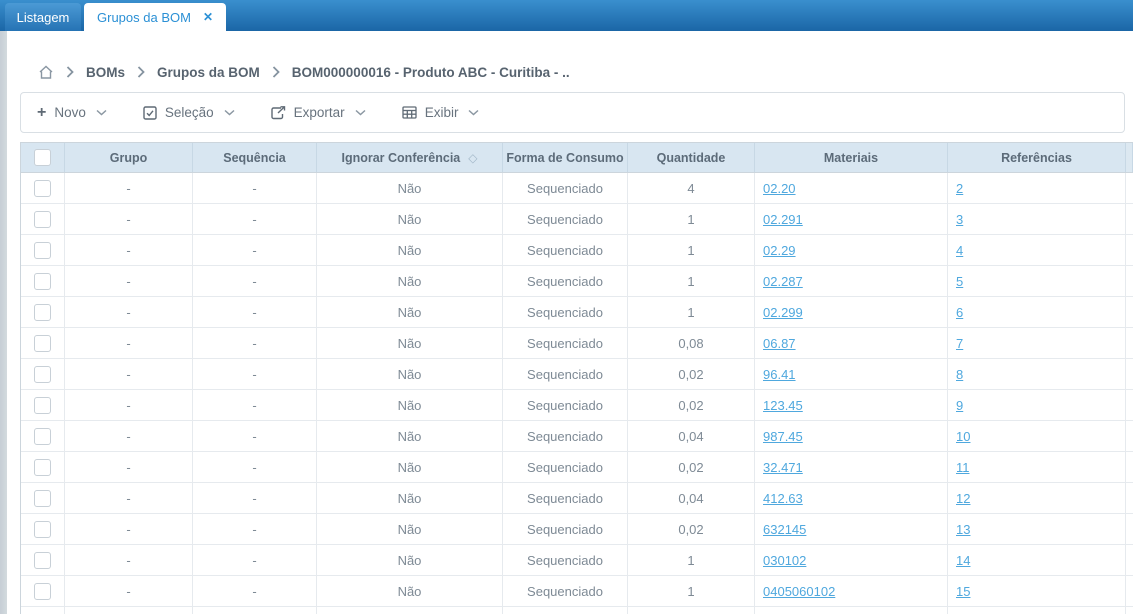 The height and width of the screenshot is (614, 1133). Describe the element at coordinates (691, 157) in the screenshot. I see `column-header-quantidade: Quantidade` at that location.